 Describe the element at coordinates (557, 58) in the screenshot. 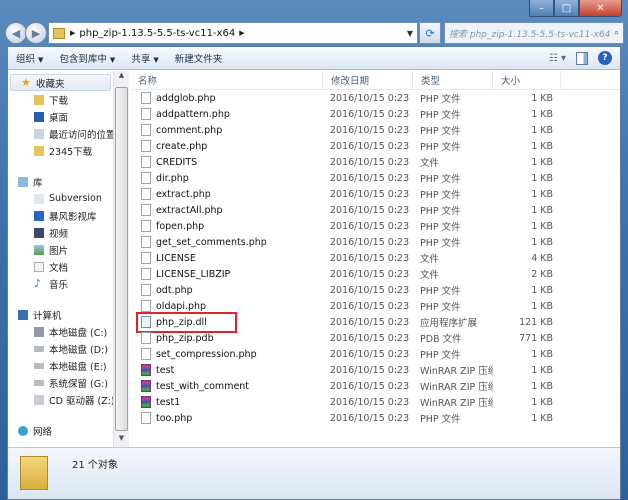

I see `view-options-icon: ☷ ▾` at that location.